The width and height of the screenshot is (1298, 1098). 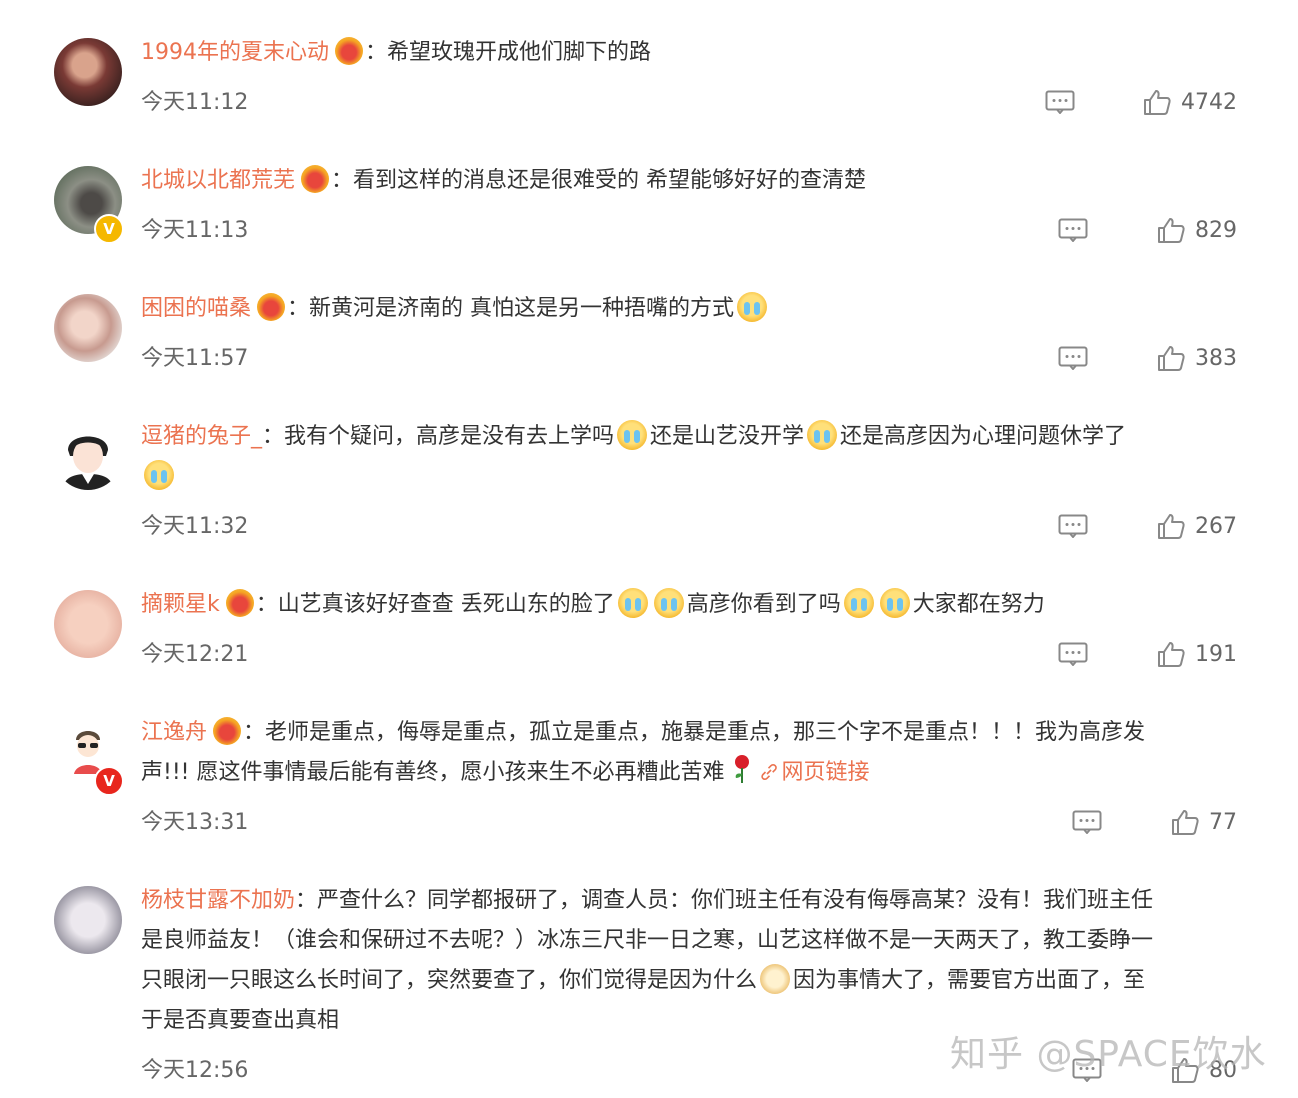 I want to click on like-button: 191, so click(x=1197, y=654).